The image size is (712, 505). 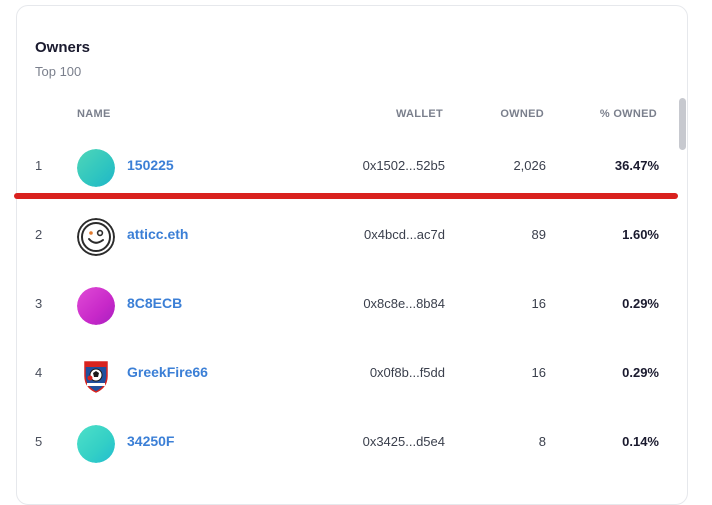 What do you see at coordinates (167, 372) in the screenshot?
I see `owner-name-link: GreekFire66` at bounding box center [167, 372].